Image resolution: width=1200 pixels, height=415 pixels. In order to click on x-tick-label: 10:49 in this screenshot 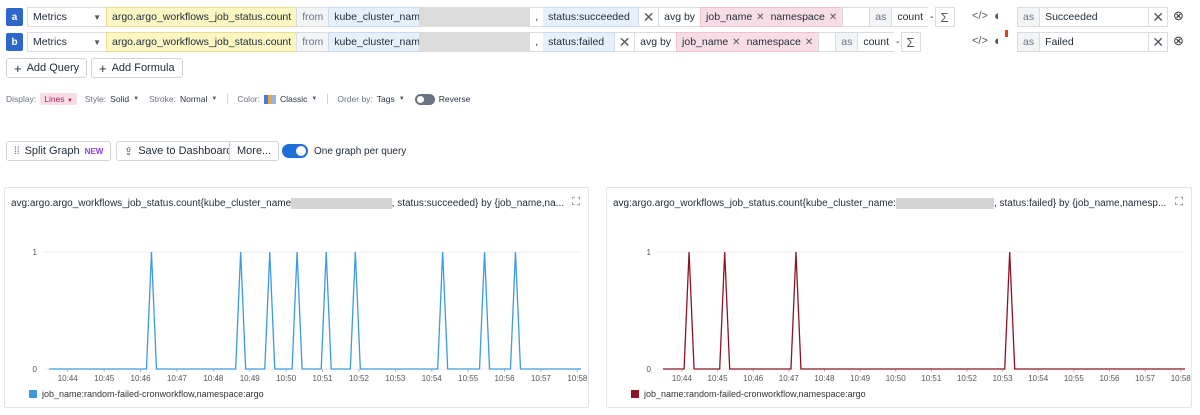, I will do `click(250, 378)`.